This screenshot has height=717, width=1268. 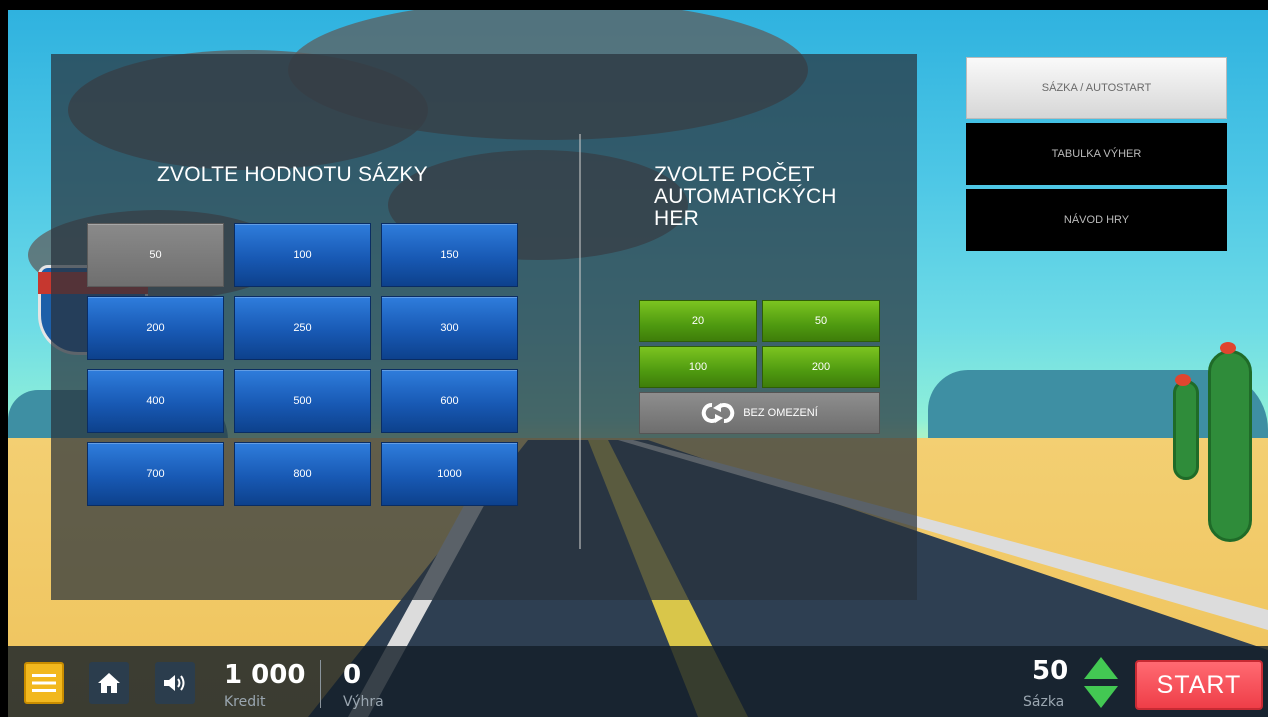 I want to click on bet-option-button: 100, so click(x=302, y=255).